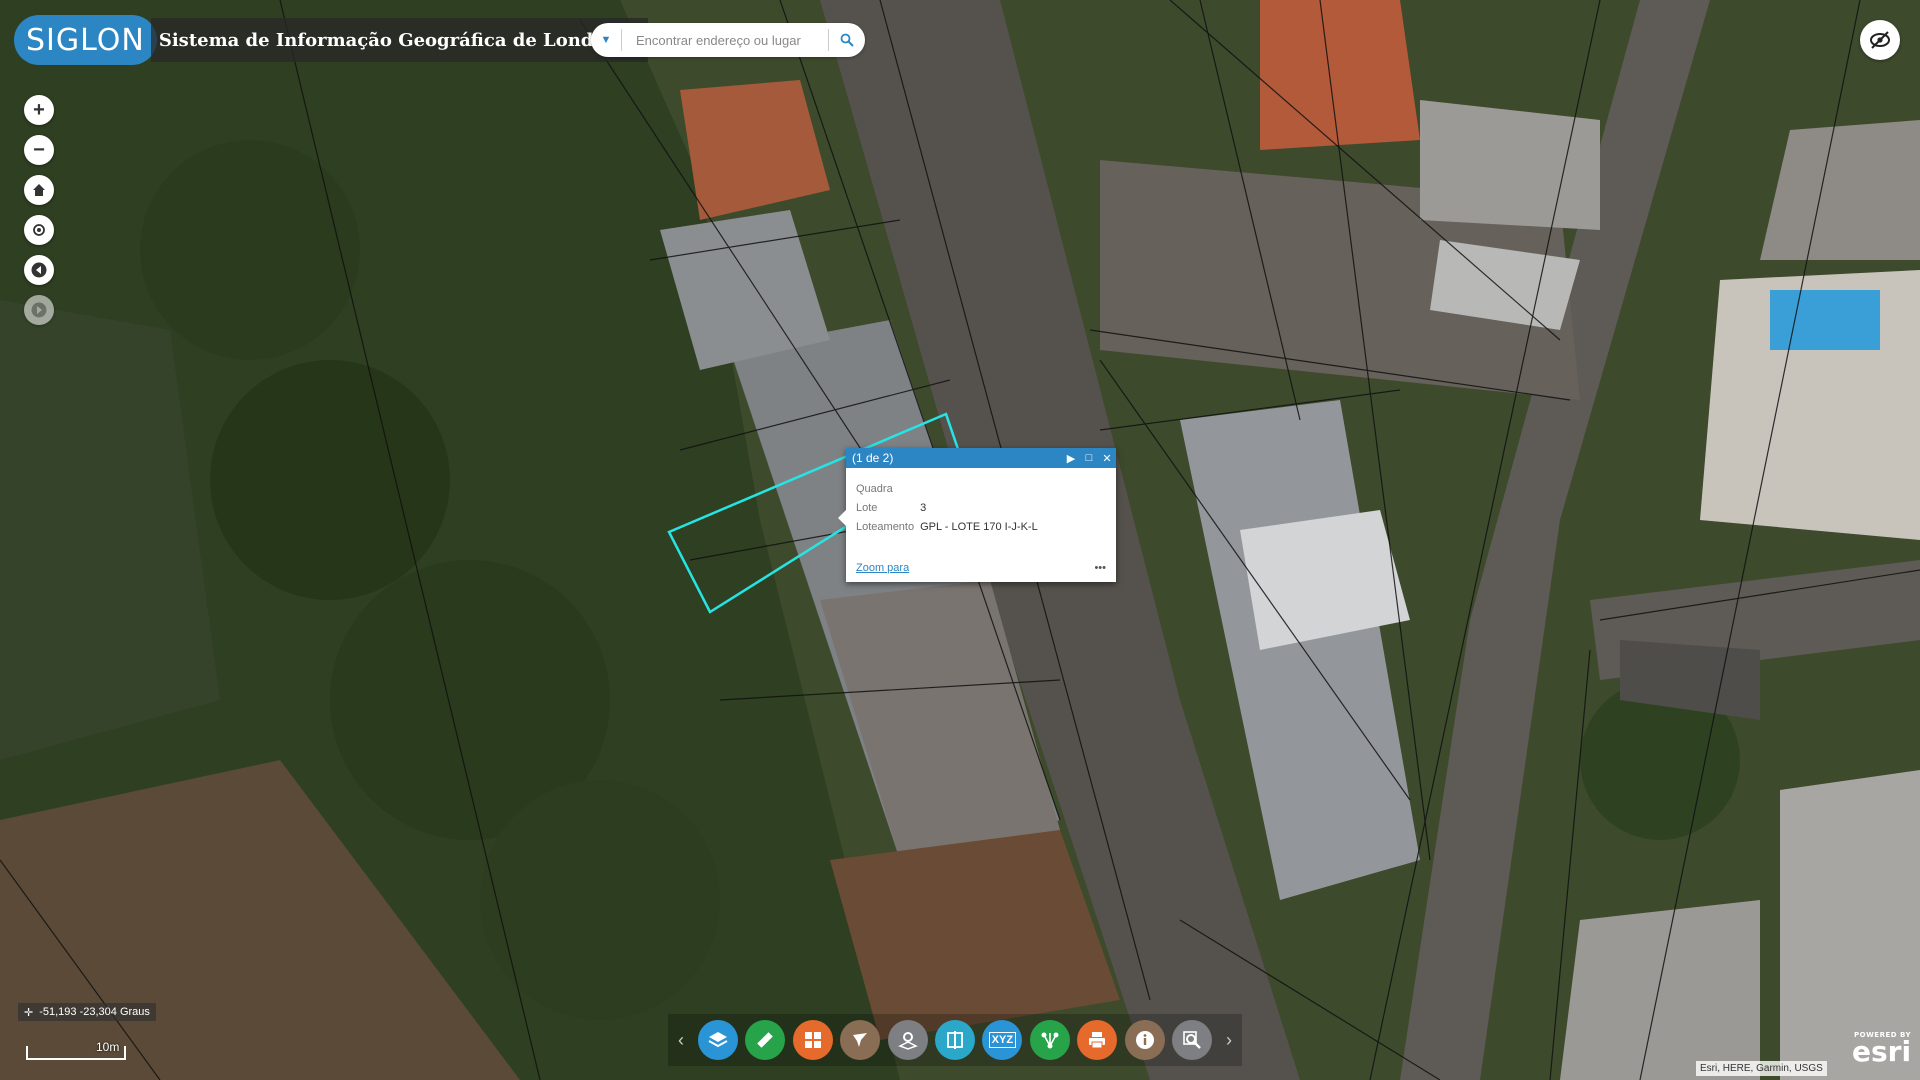 The height and width of the screenshot is (1080, 1920). Describe the element at coordinates (94, 1012) in the screenshot. I see `coordinate-text: -51,193 -23,304 Graus` at that location.